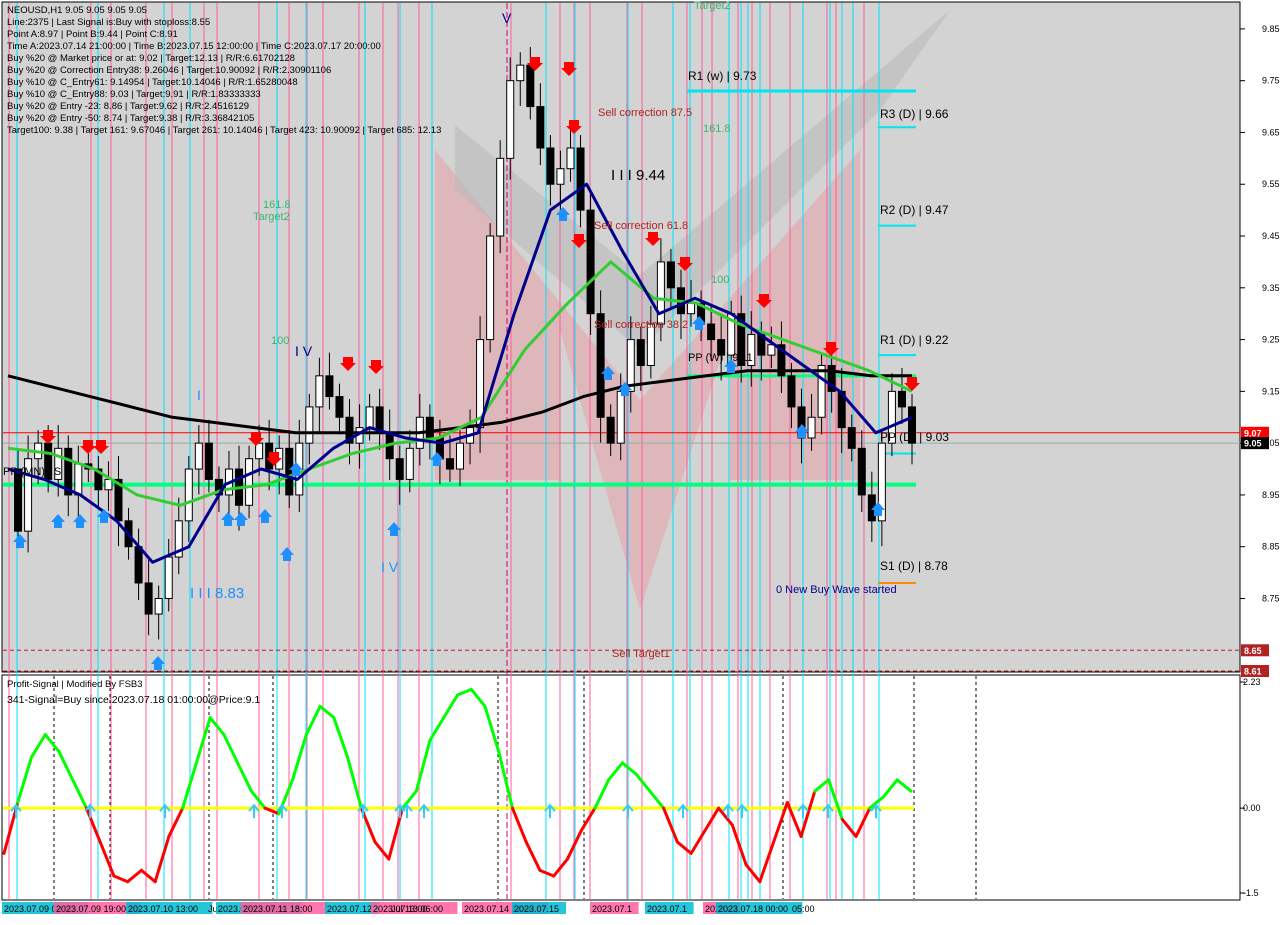 The height and width of the screenshot is (925, 1280). Describe the element at coordinates (271, 217) in the screenshot. I see `label-target2-left: Target2` at that location.